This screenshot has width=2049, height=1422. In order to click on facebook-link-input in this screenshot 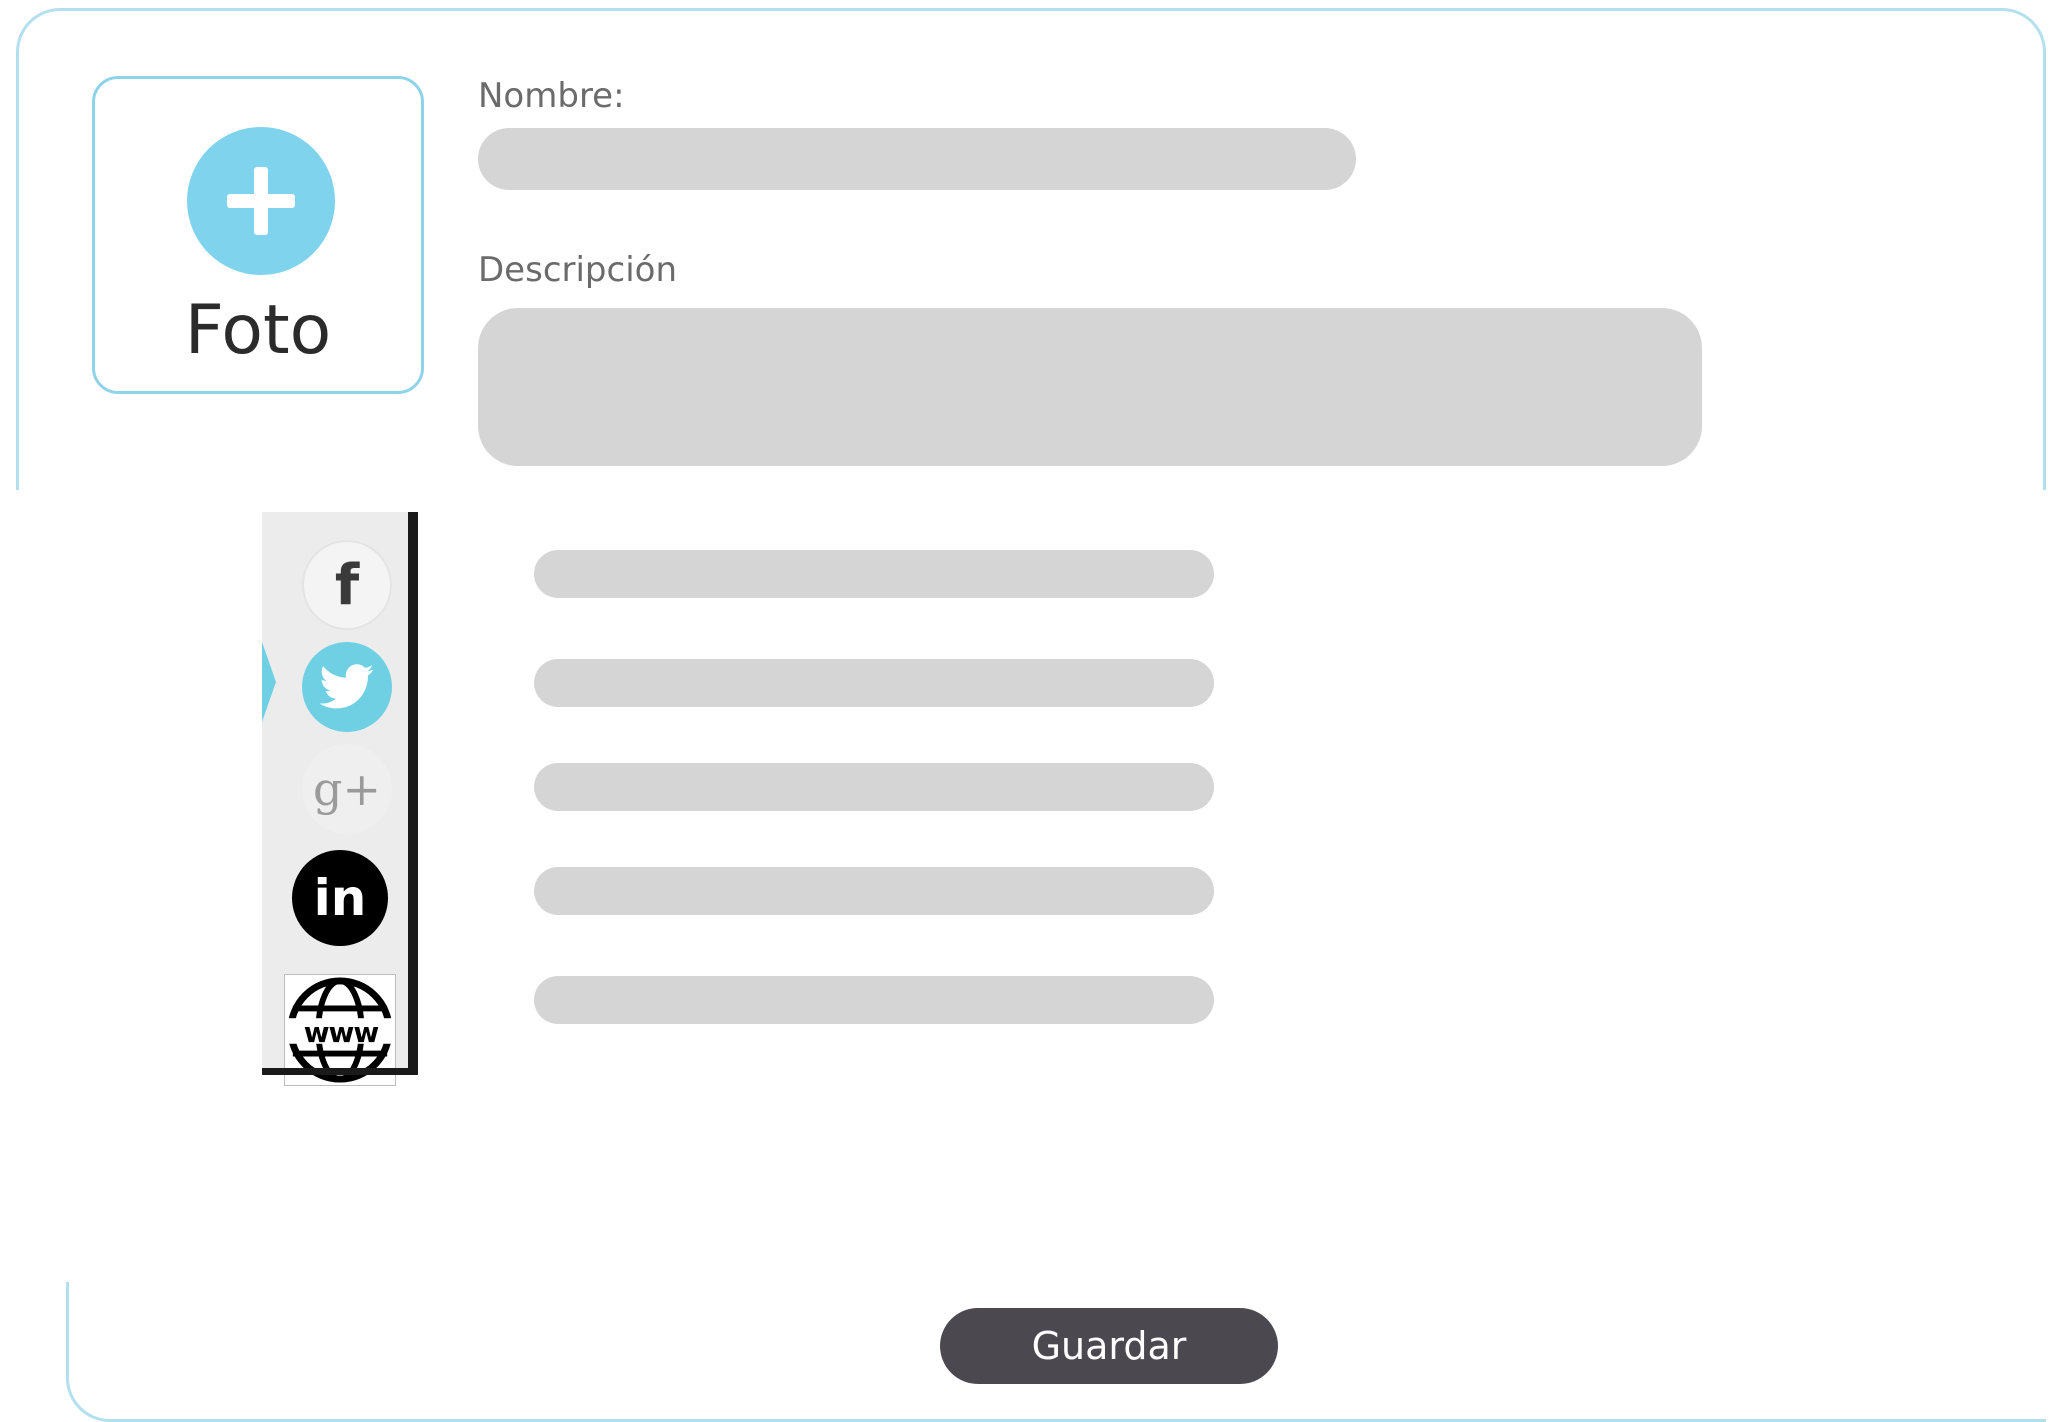, I will do `click(874, 574)`.